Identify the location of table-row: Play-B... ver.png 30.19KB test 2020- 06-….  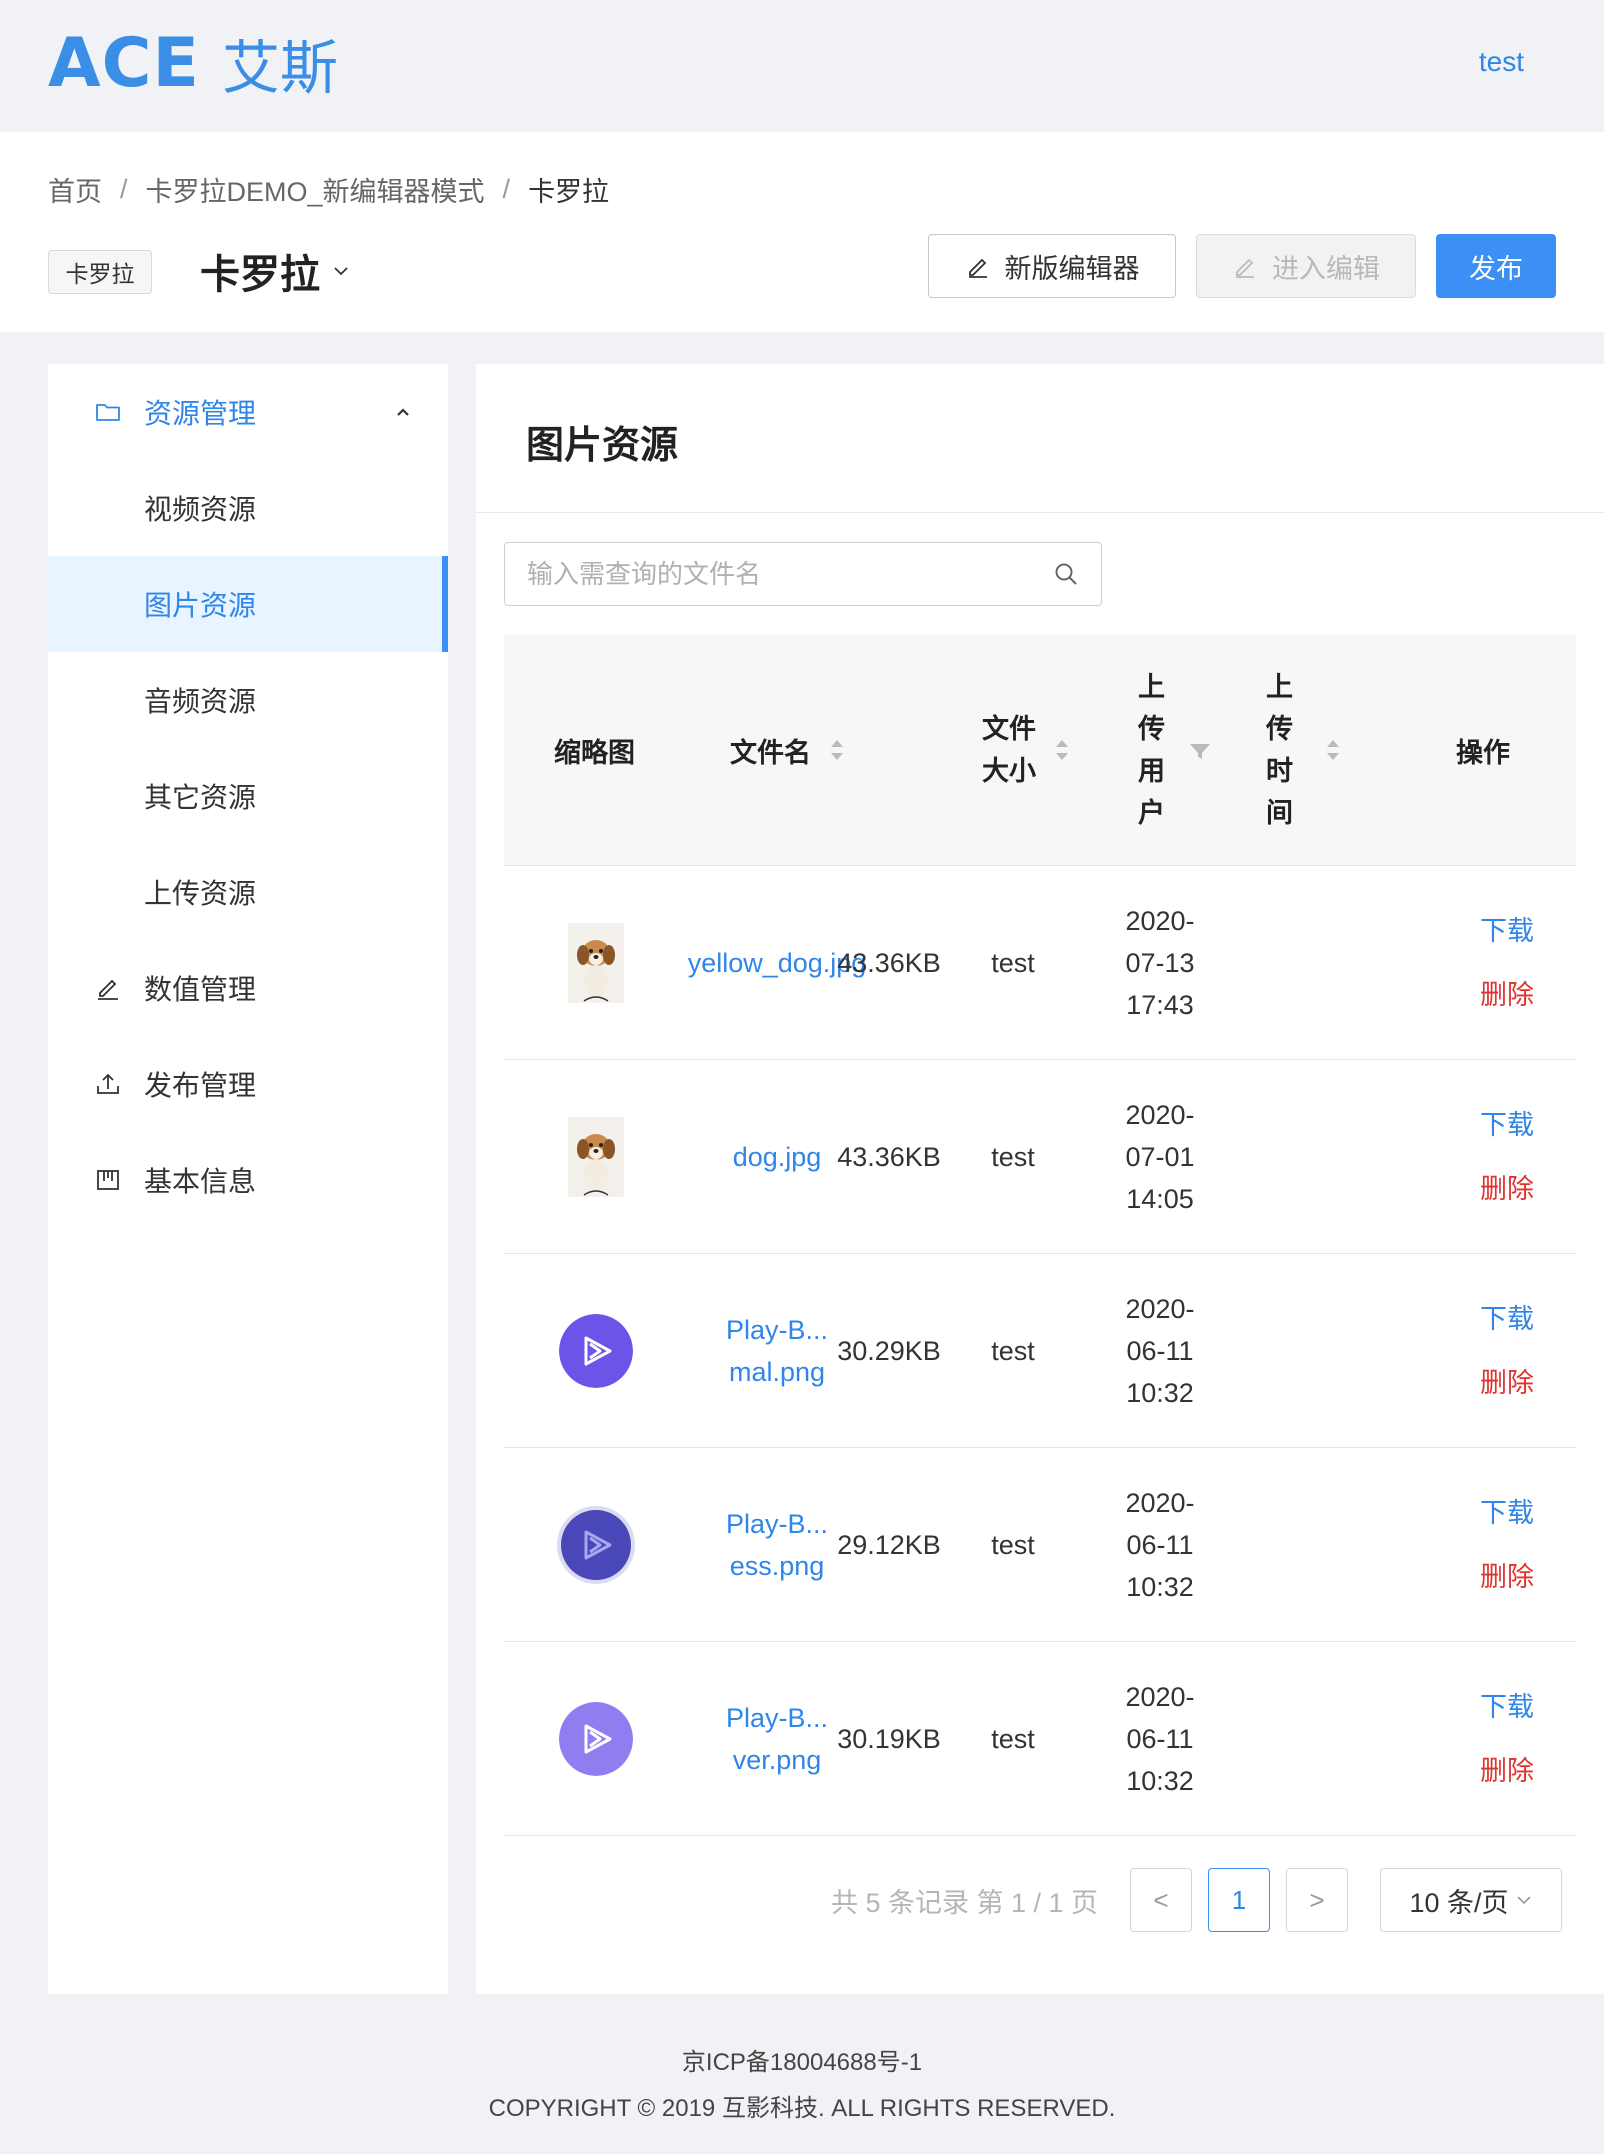
(1040, 1739).